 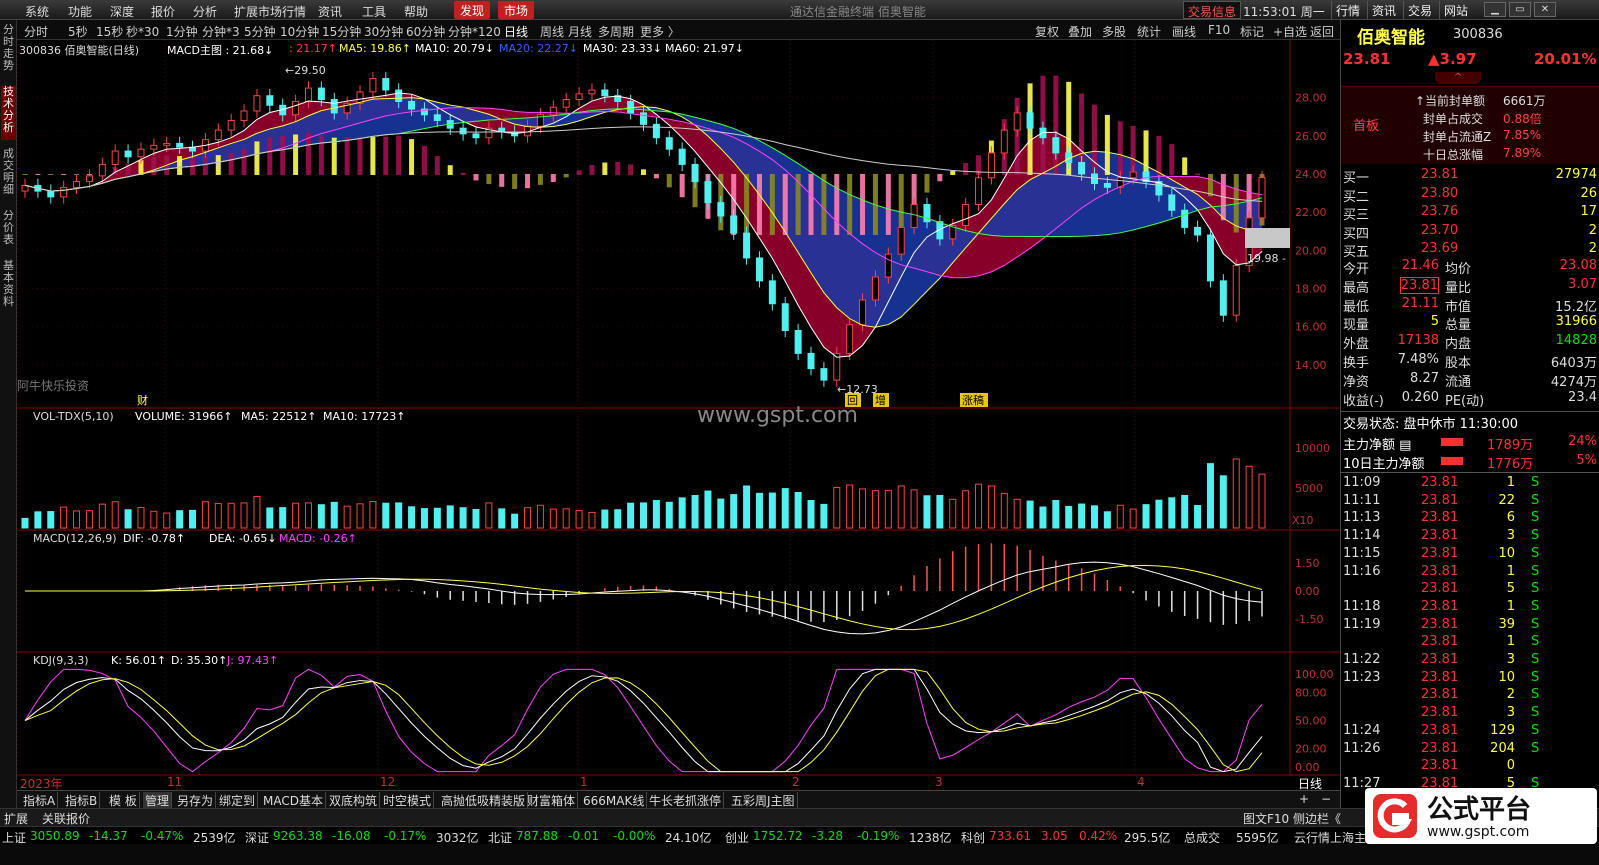 What do you see at coordinates (1520, 9) in the screenshot?
I see `restore-icon: ▭` at bounding box center [1520, 9].